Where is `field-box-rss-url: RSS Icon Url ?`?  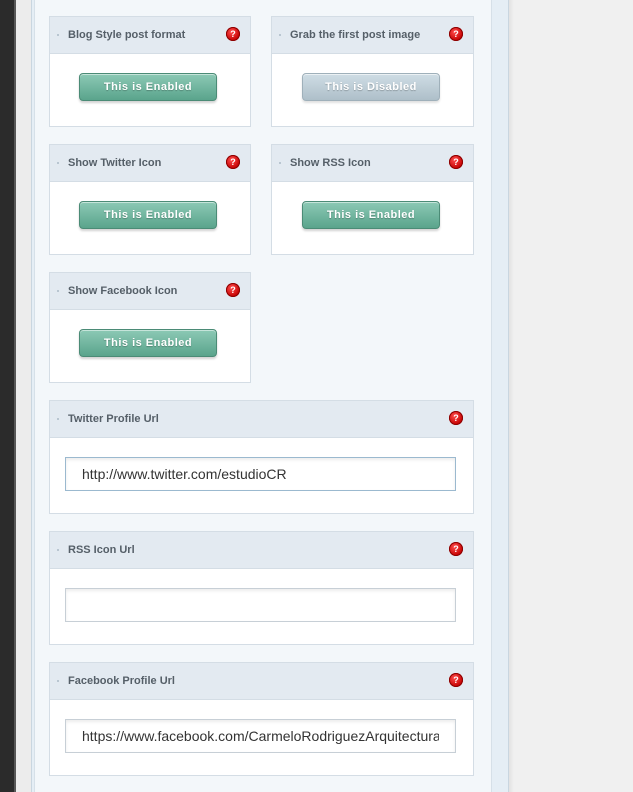 field-box-rss-url: RSS Icon Url ? is located at coordinates (261, 588).